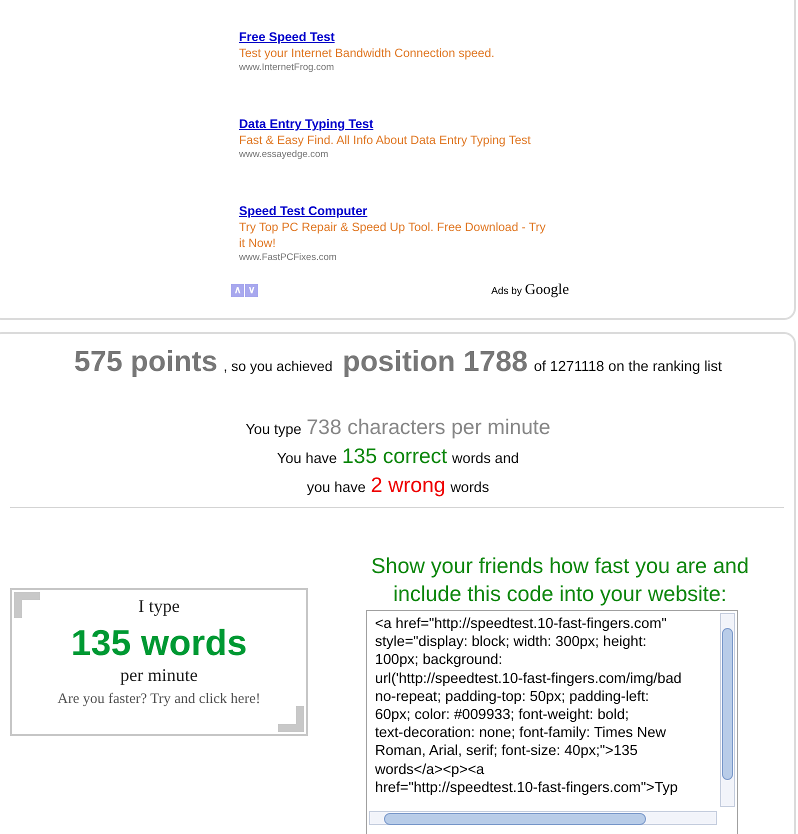 The width and height of the screenshot is (798, 834). What do you see at coordinates (527, 788) in the screenshot?
I see `code-line: href="http://speedtest.10-fast-fingers.com">Typ` at bounding box center [527, 788].